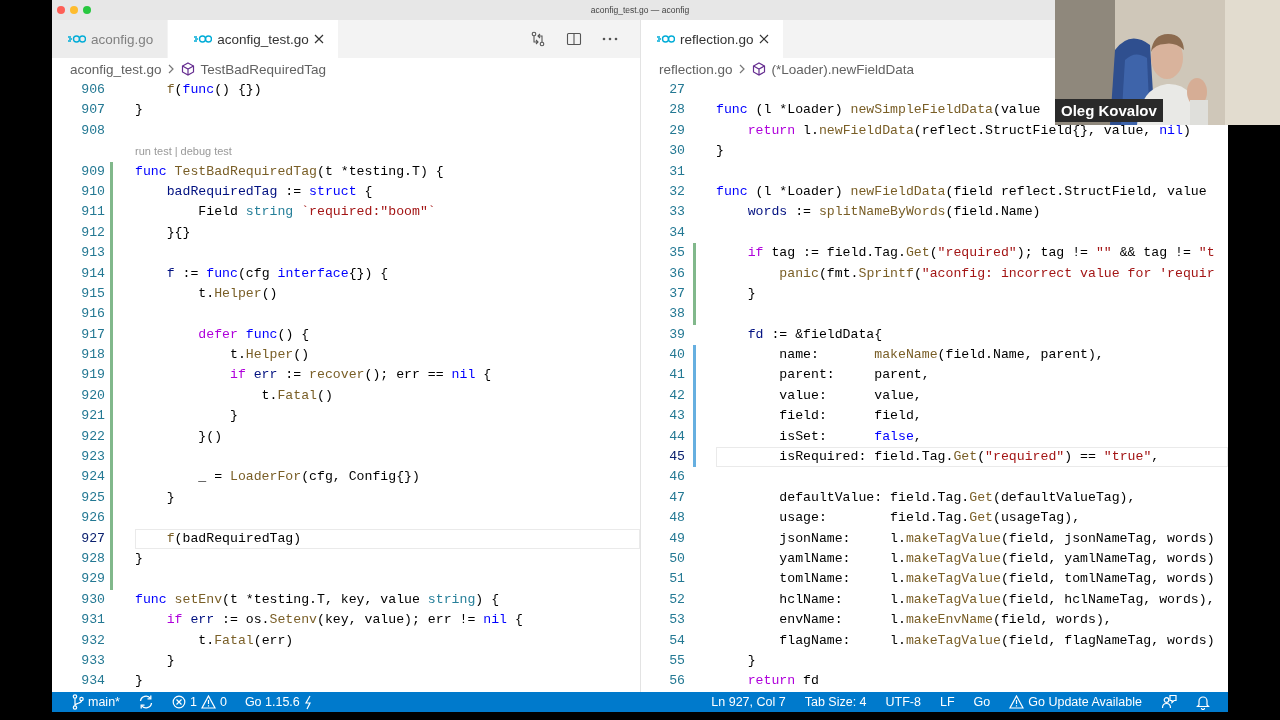  What do you see at coordinates (676, 436) in the screenshot?
I see `line-number: 44` at bounding box center [676, 436].